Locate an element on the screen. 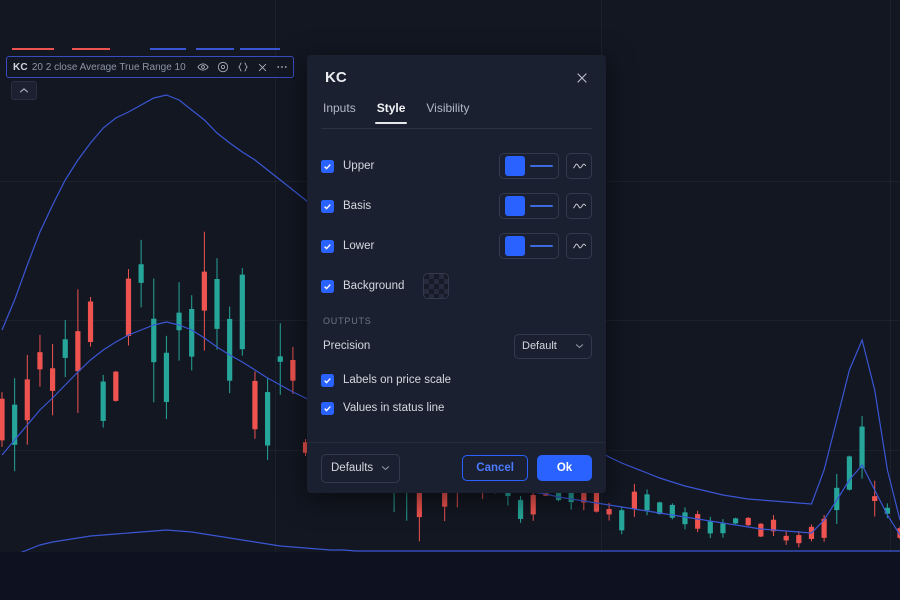 The height and width of the screenshot is (600, 900). basis-line-style-button is located at coordinates (579, 206).